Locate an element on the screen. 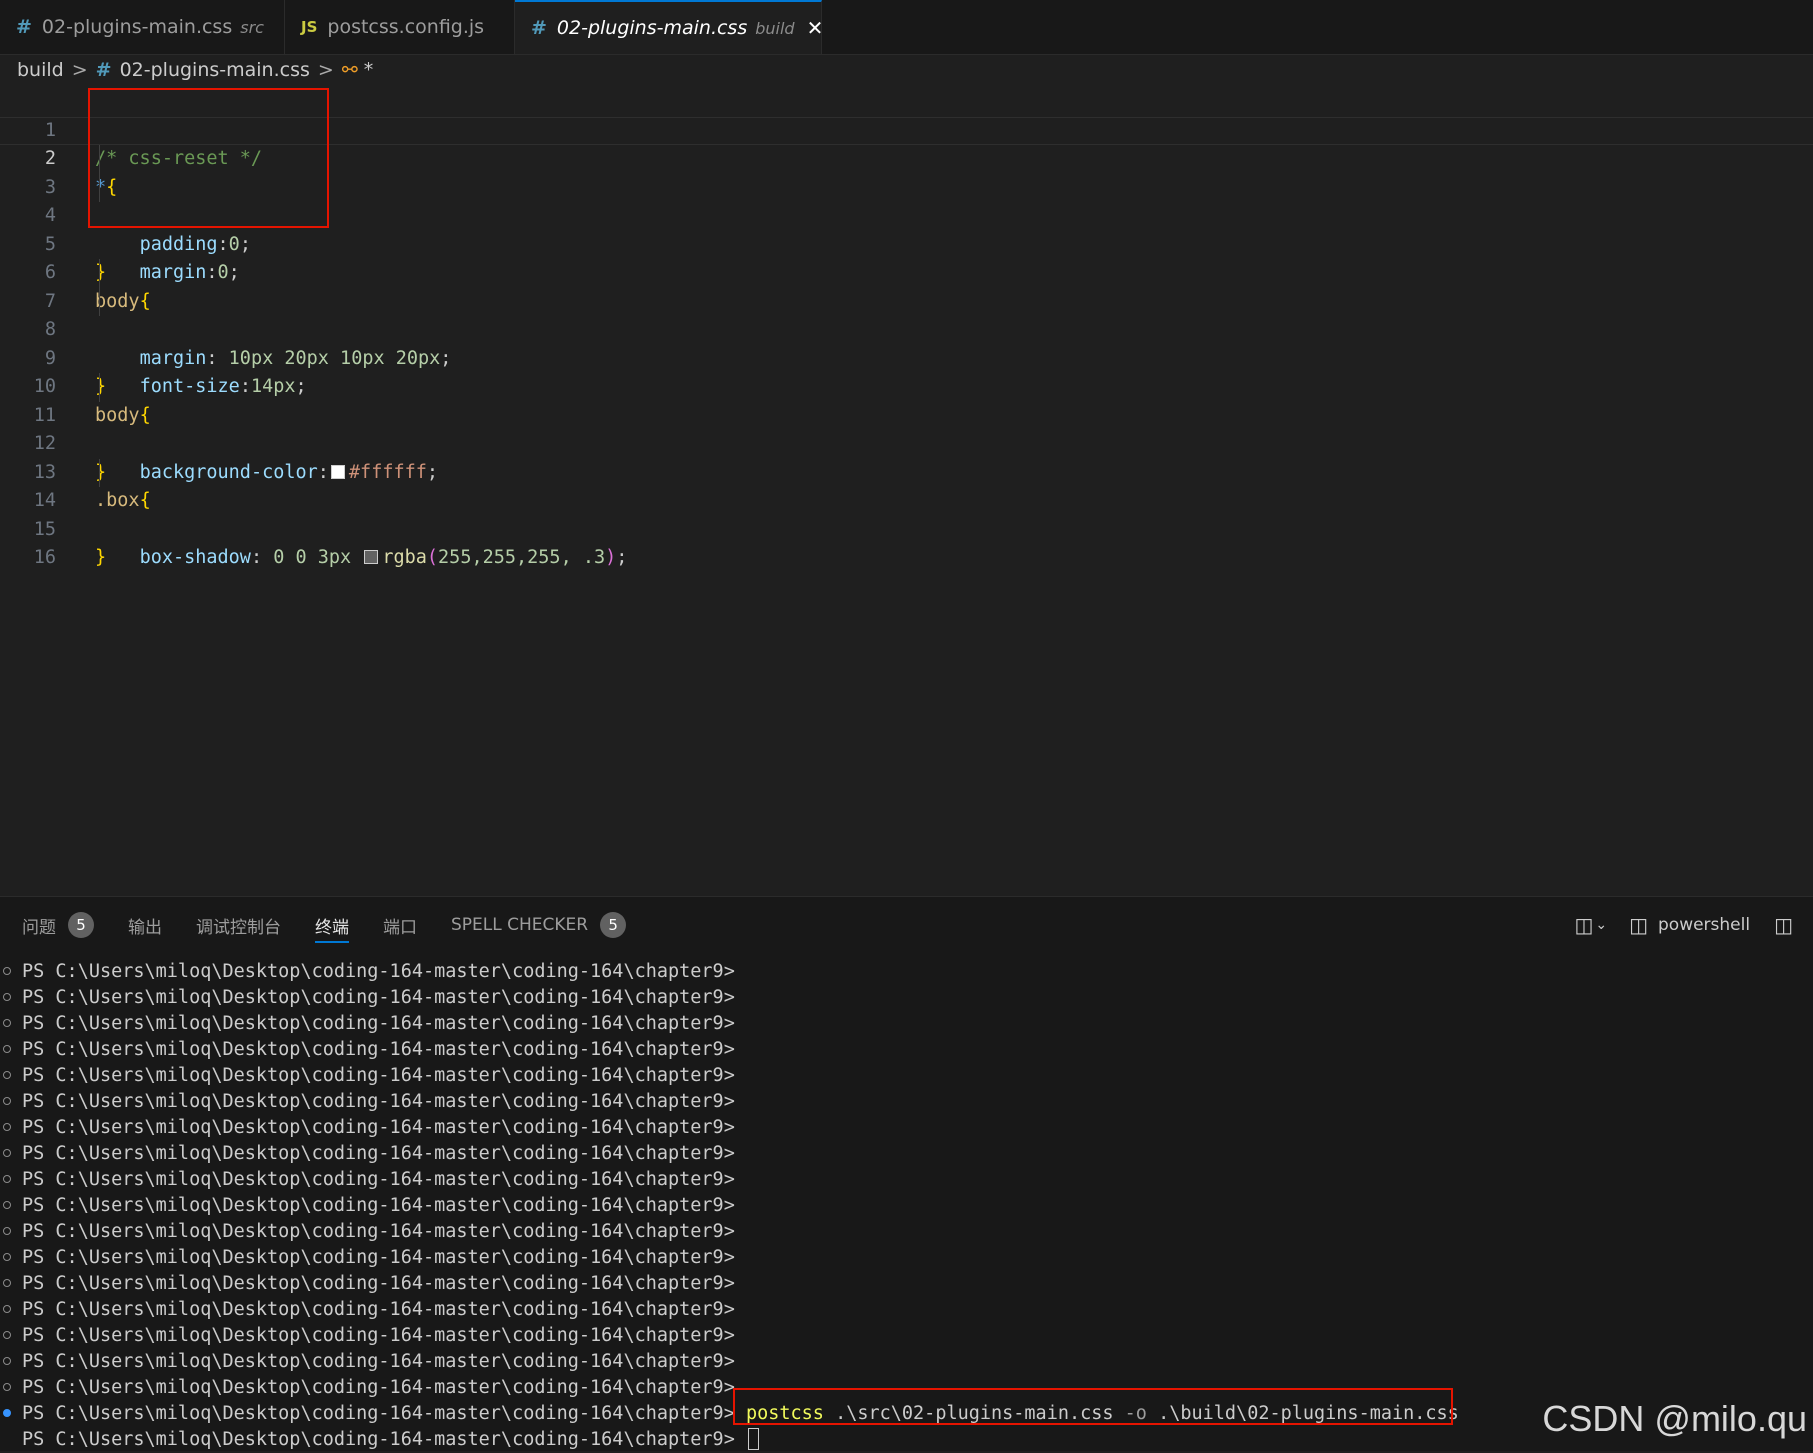 The image size is (1813, 1453). js-file-icon: JS is located at coordinates (309, 27).